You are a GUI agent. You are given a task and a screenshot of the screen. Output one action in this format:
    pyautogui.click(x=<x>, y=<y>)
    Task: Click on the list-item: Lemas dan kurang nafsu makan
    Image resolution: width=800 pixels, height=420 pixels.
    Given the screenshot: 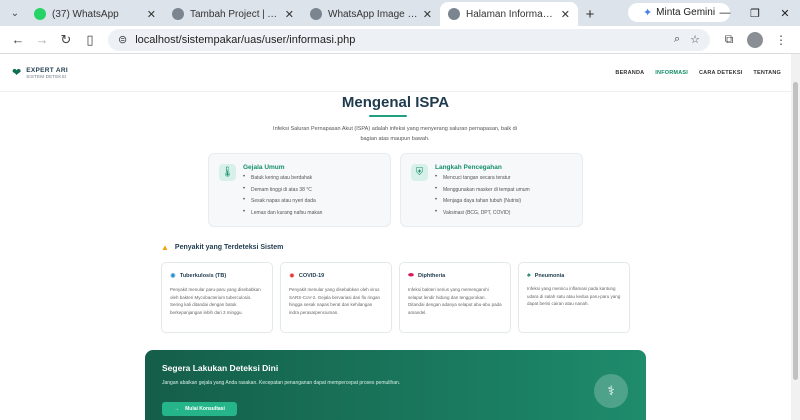 What is the action you would take?
    pyautogui.click(x=282, y=215)
    